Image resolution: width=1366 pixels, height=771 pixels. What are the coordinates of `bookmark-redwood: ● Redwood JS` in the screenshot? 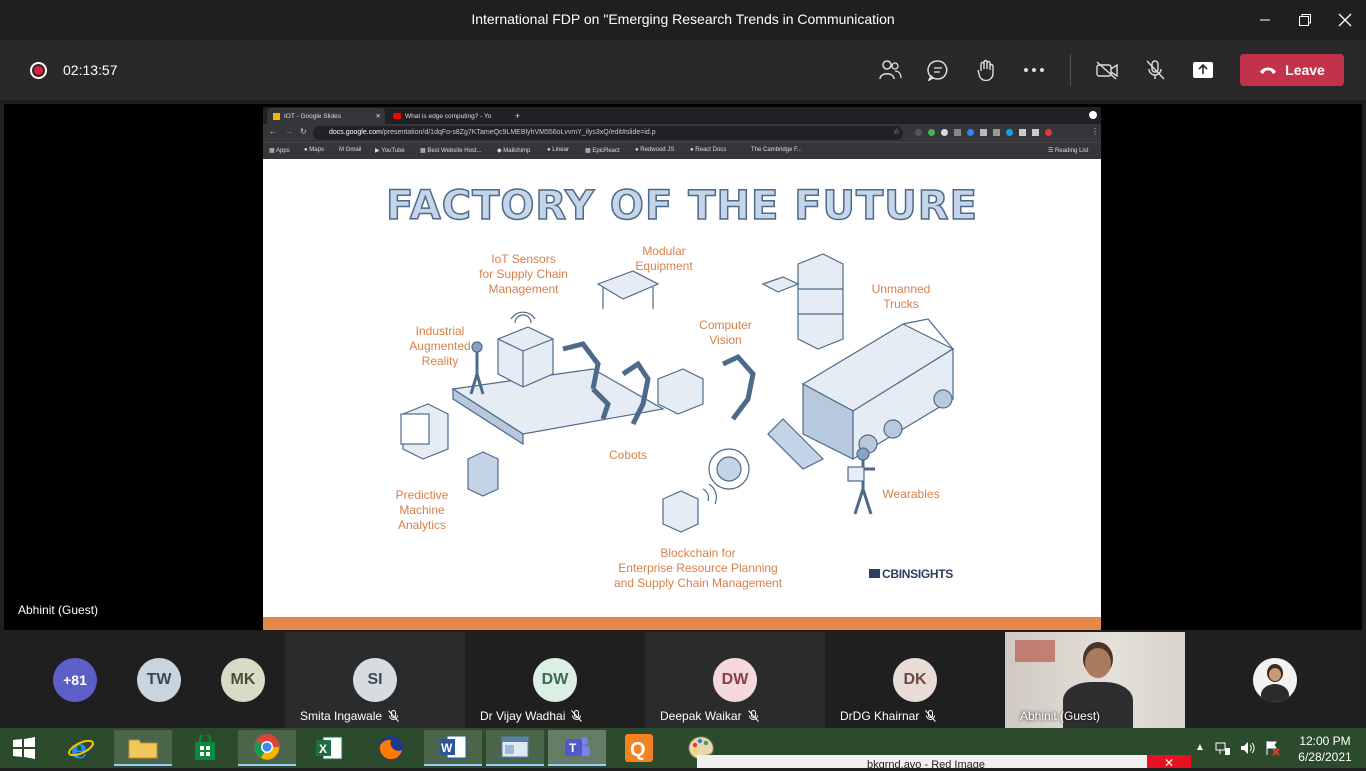 It's located at (654, 150).